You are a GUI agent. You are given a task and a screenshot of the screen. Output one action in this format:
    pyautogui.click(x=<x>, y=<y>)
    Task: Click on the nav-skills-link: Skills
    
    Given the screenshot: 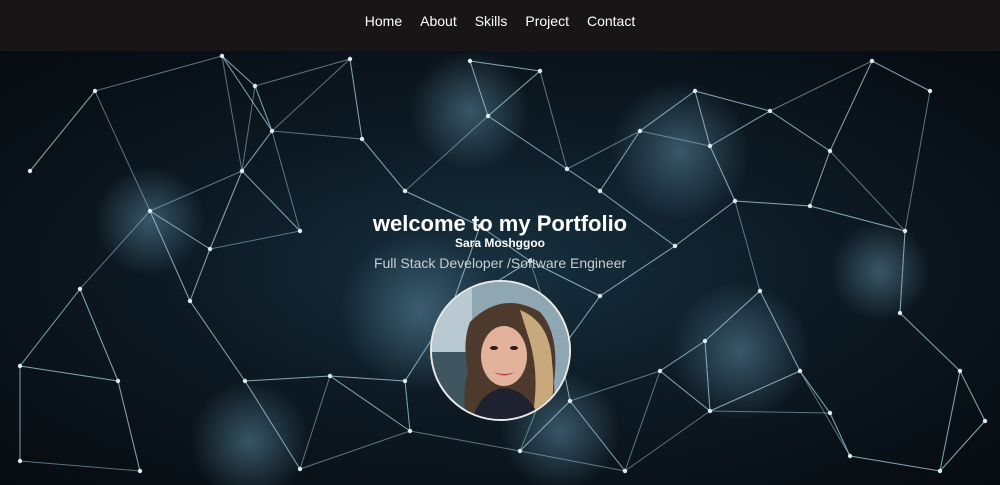 What is the action you would take?
    pyautogui.click(x=491, y=21)
    